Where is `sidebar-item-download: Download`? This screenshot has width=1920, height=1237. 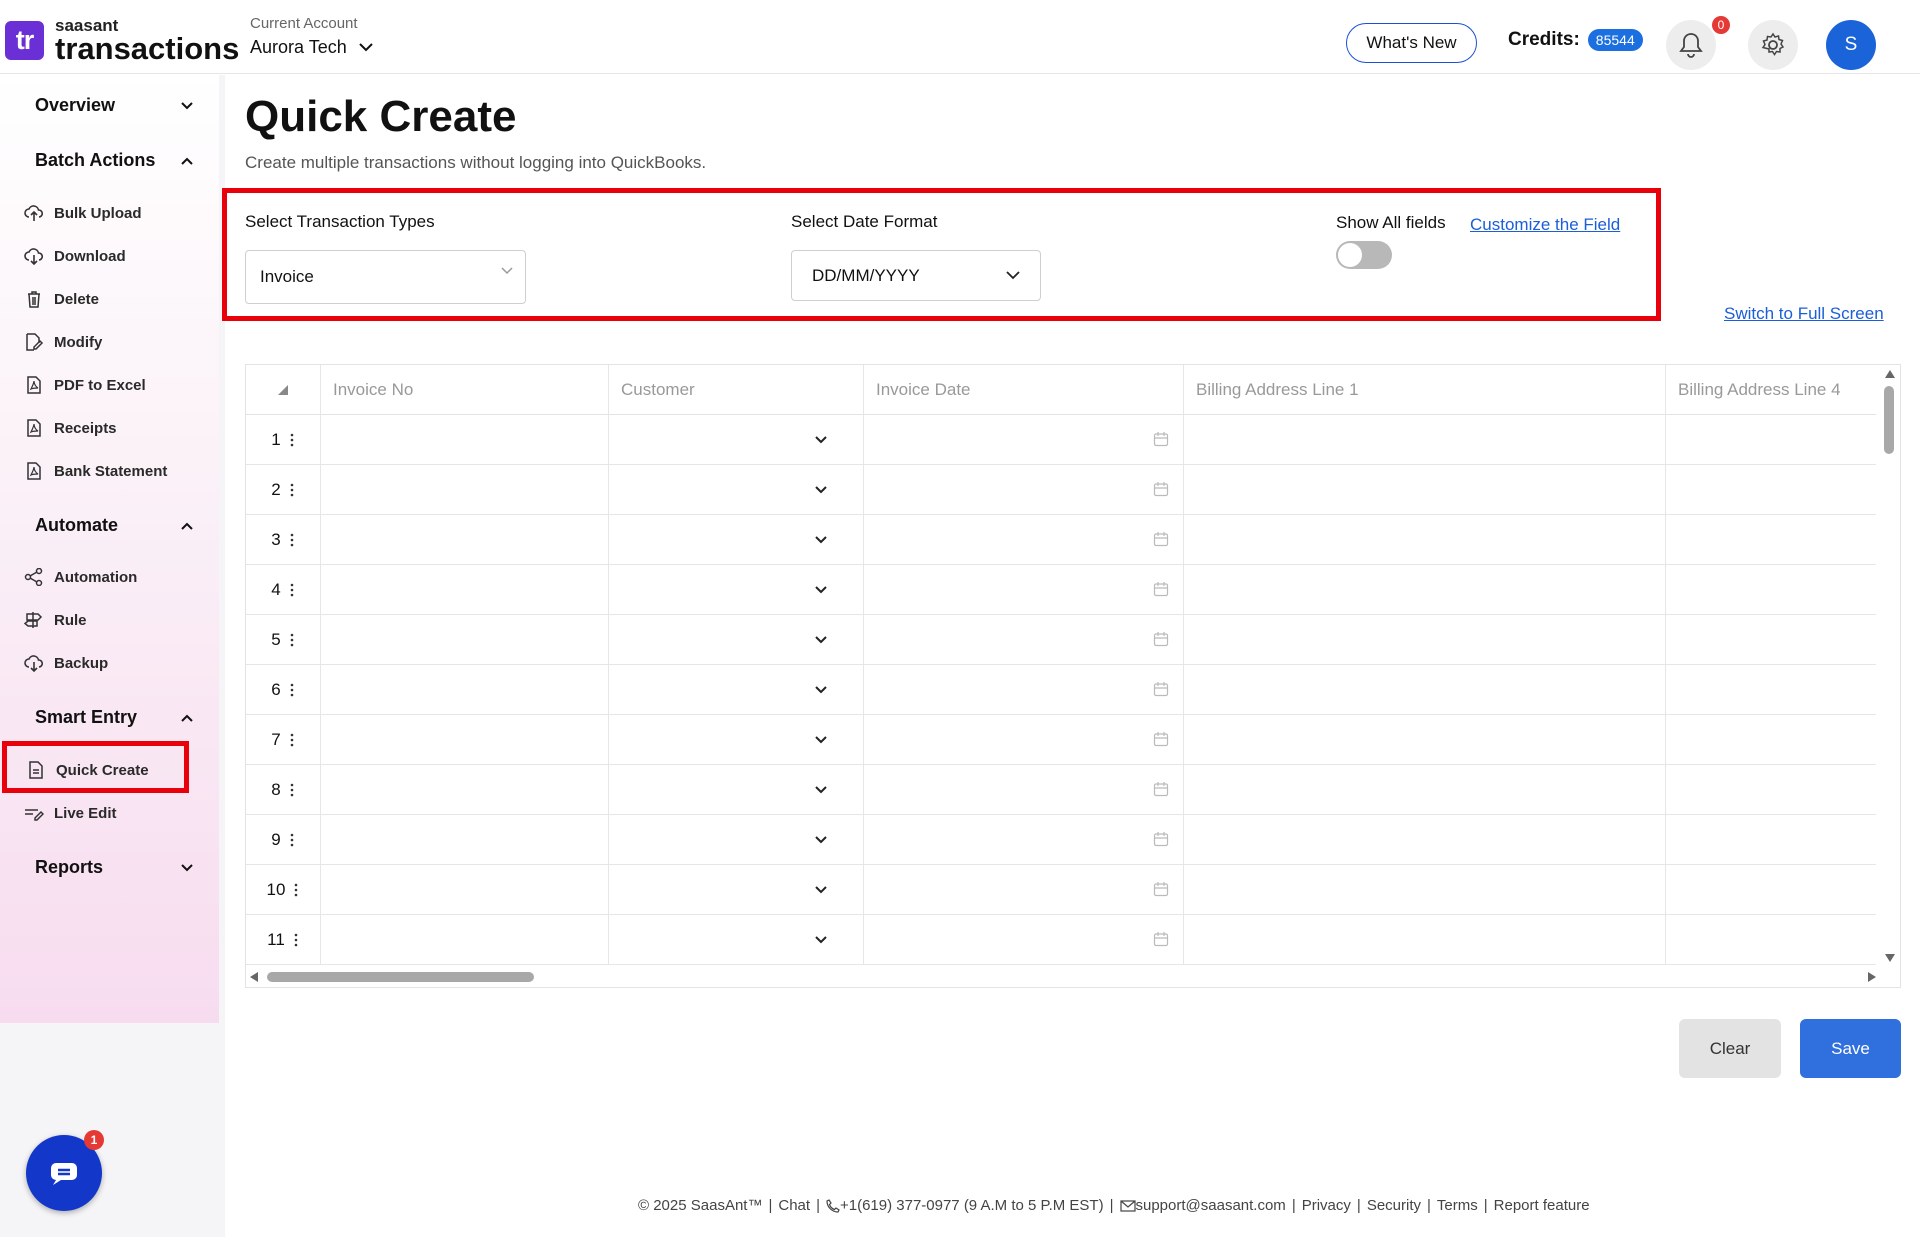 sidebar-item-download: Download is located at coordinates (75, 256).